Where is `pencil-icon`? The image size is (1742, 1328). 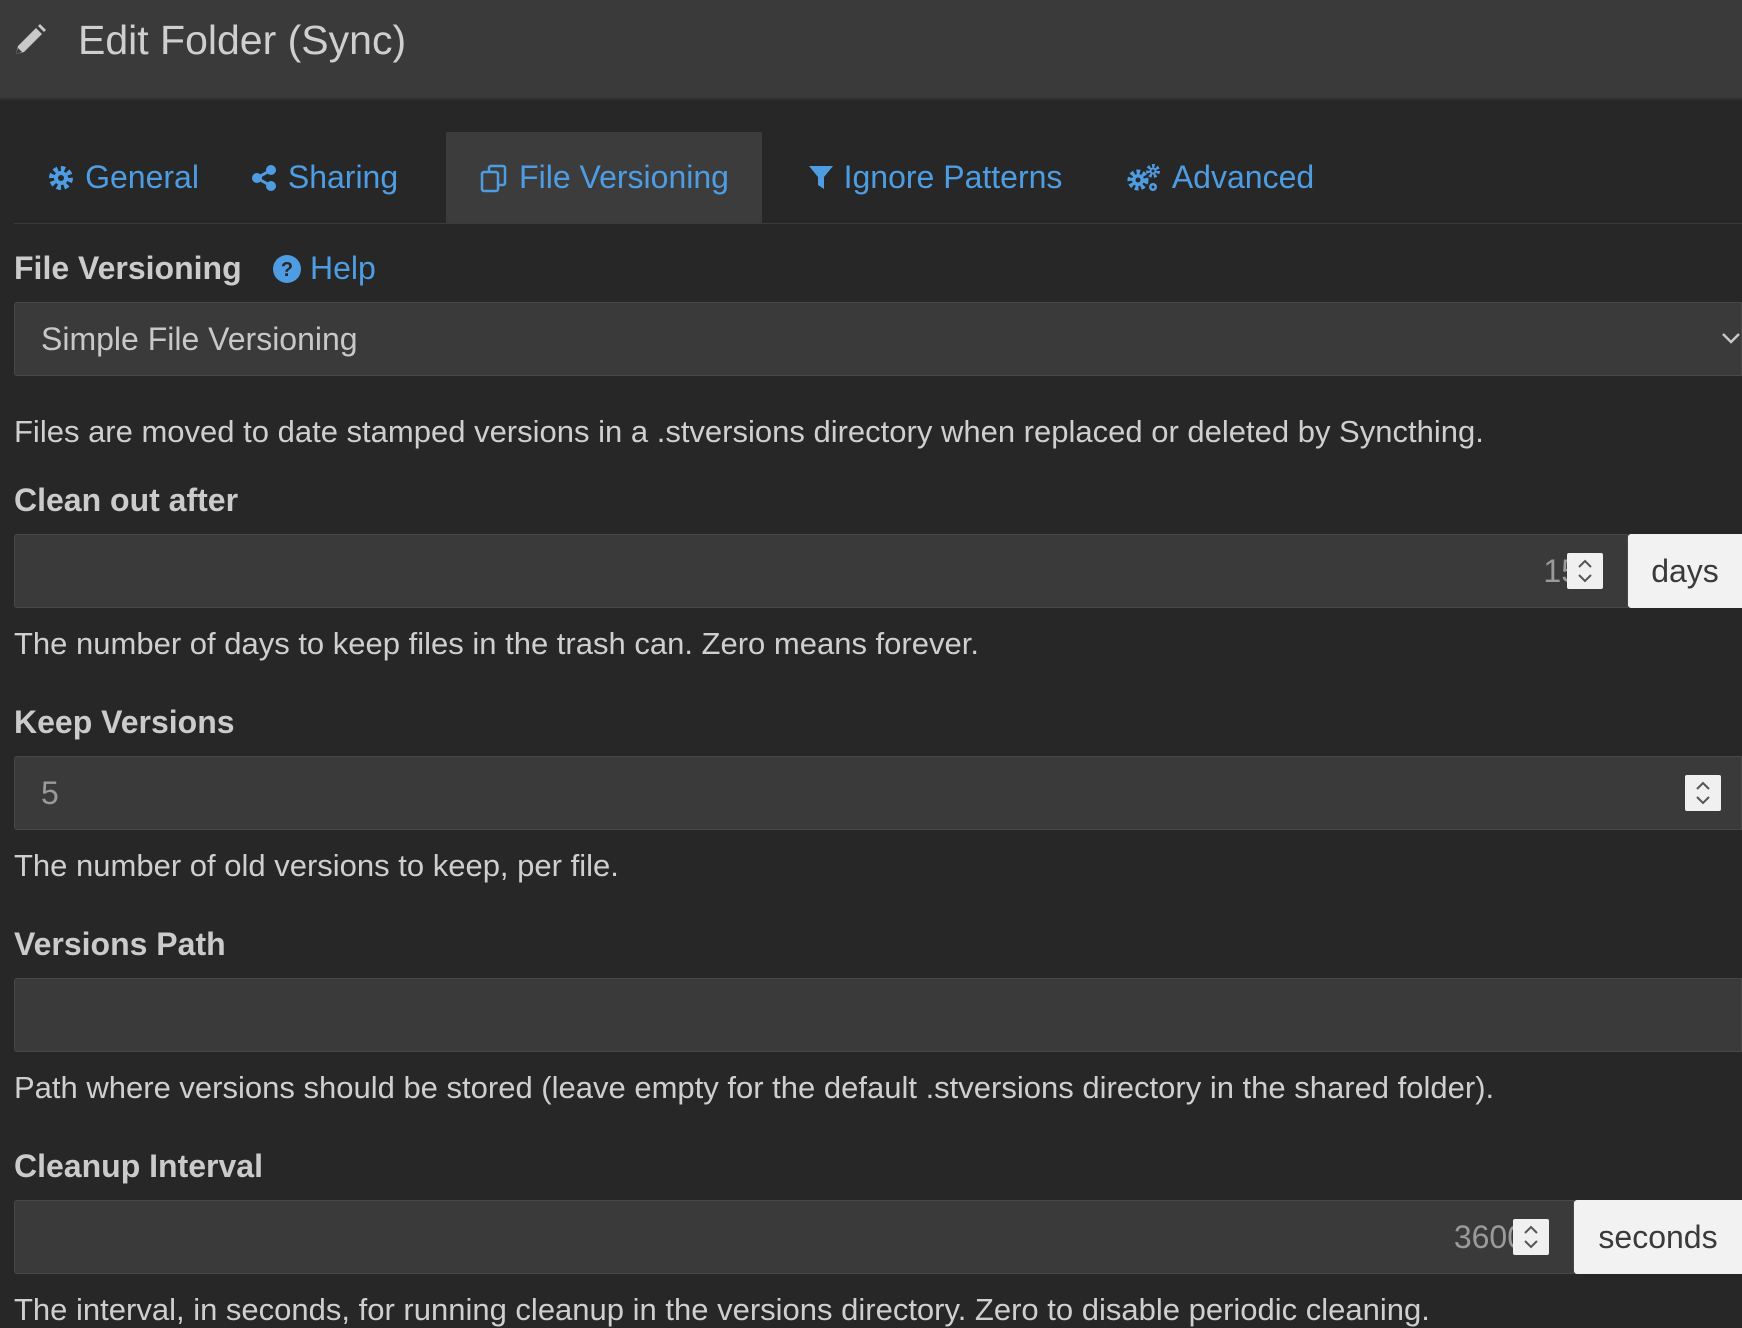
pencil-icon is located at coordinates (31, 39).